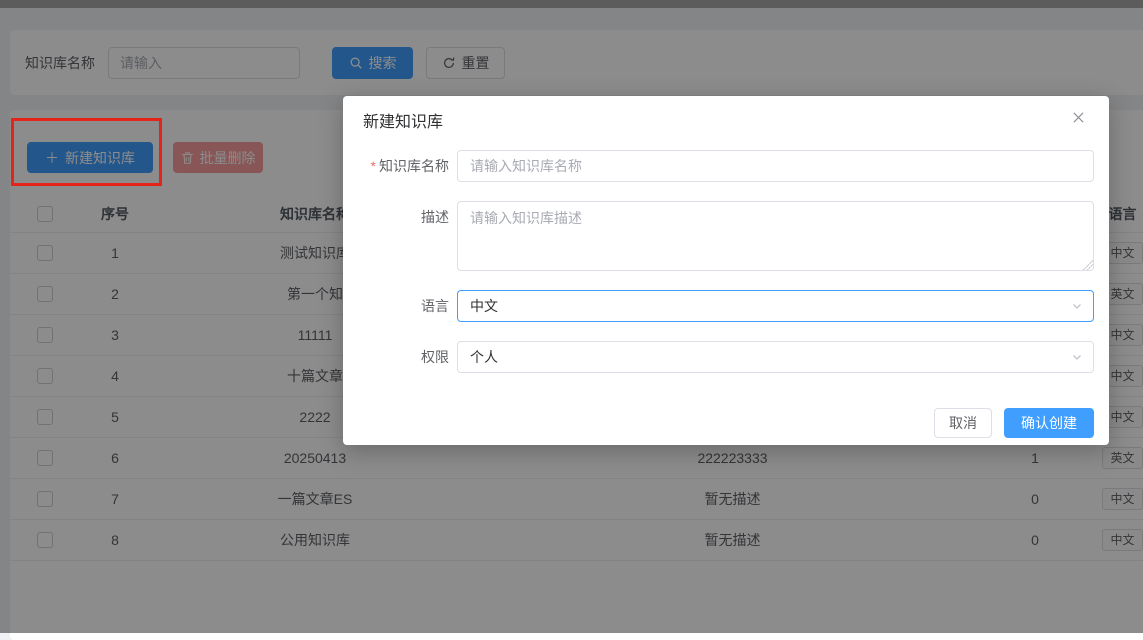 The image size is (1143, 640). Describe the element at coordinates (1088, 265) in the screenshot. I see `textarea-resize-grip` at that location.